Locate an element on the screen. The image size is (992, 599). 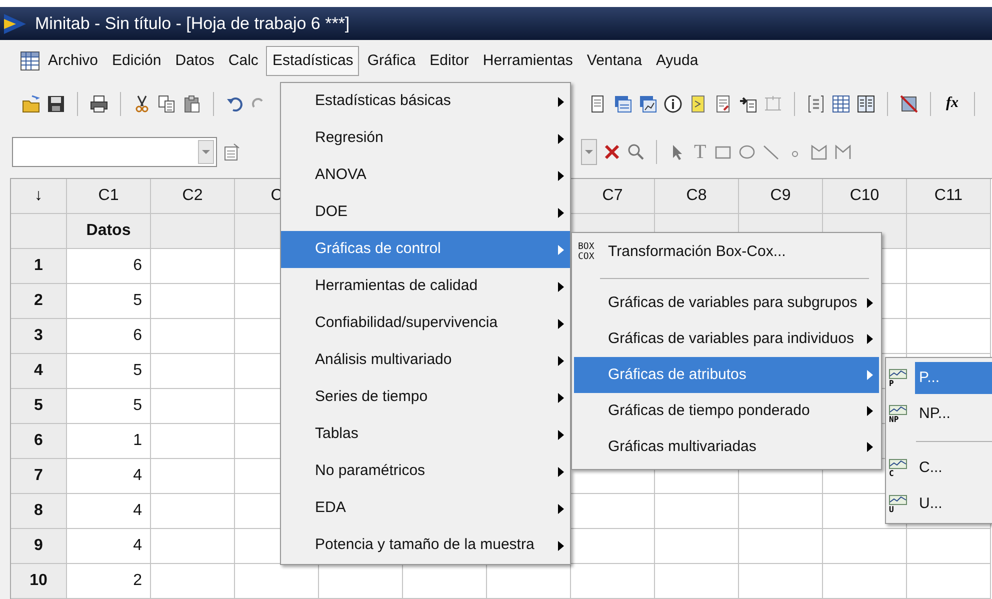
menu-item: Editor is located at coordinates (449, 61).